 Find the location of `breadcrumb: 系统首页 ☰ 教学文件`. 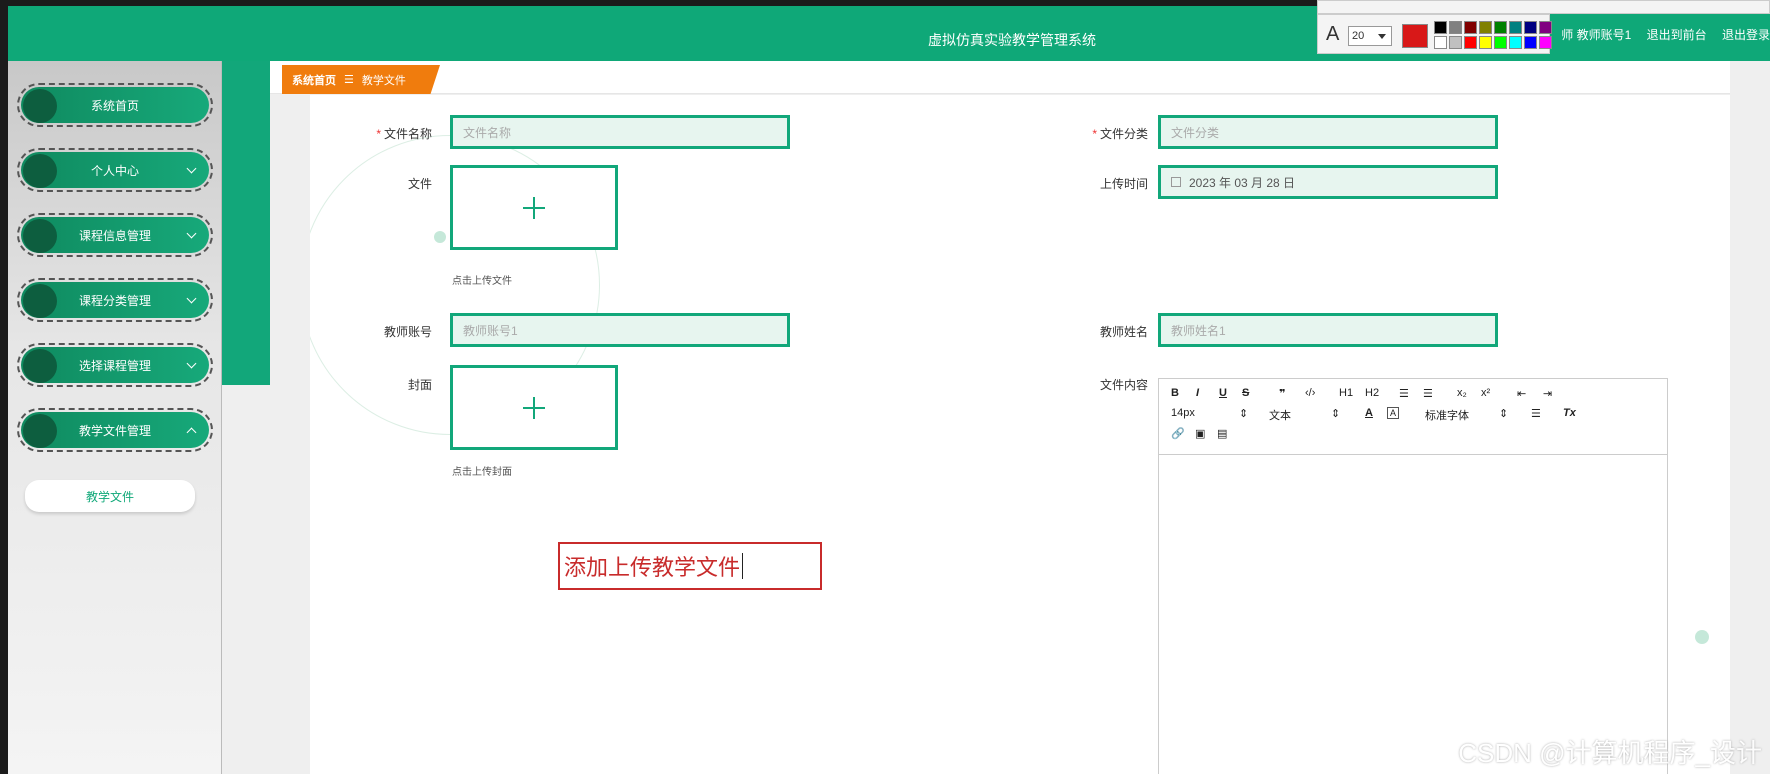

breadcrumb: 系统首页 ☰ 教学文件 is located at coordinates (361, 79).